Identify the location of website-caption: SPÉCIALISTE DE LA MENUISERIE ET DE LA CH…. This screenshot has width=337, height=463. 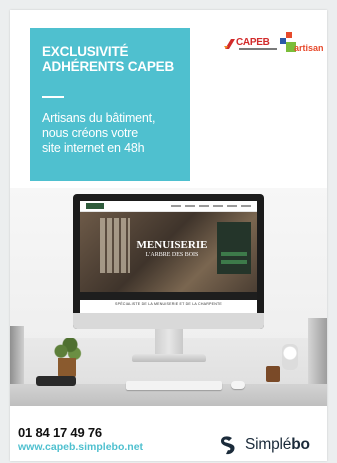
(168, 304).